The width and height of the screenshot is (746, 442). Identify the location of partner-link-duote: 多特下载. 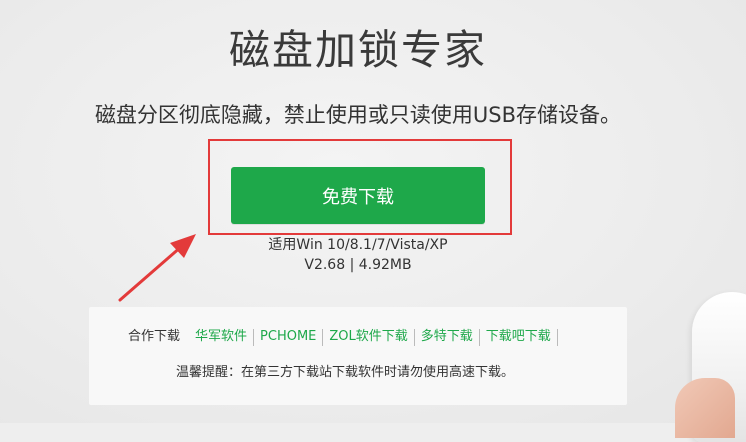
(447, 337).